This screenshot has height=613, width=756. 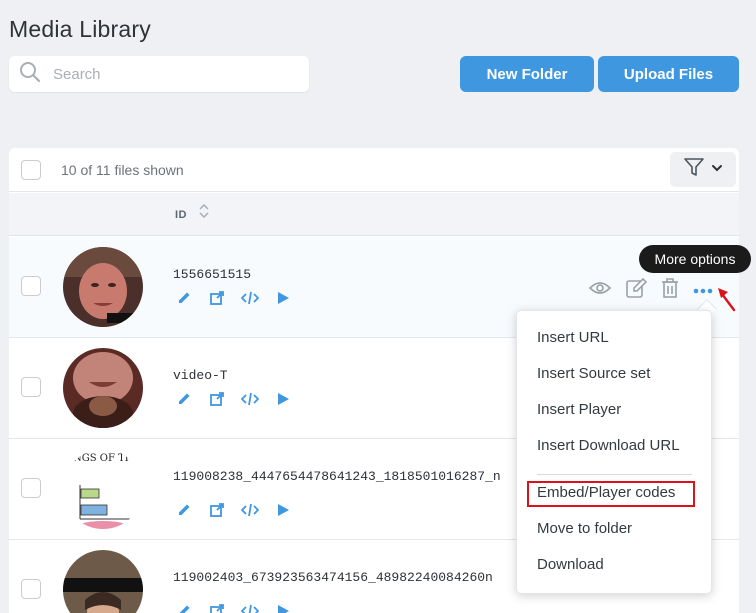 I want to click on table-header: ID, so click(x=374, y=214).